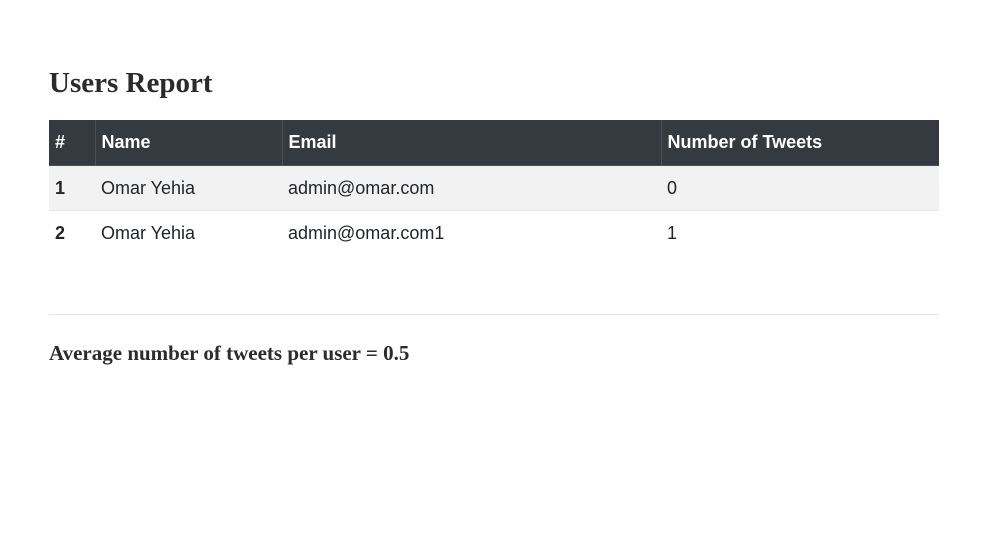  I want to click on row-number: 2, so click(72, 232).